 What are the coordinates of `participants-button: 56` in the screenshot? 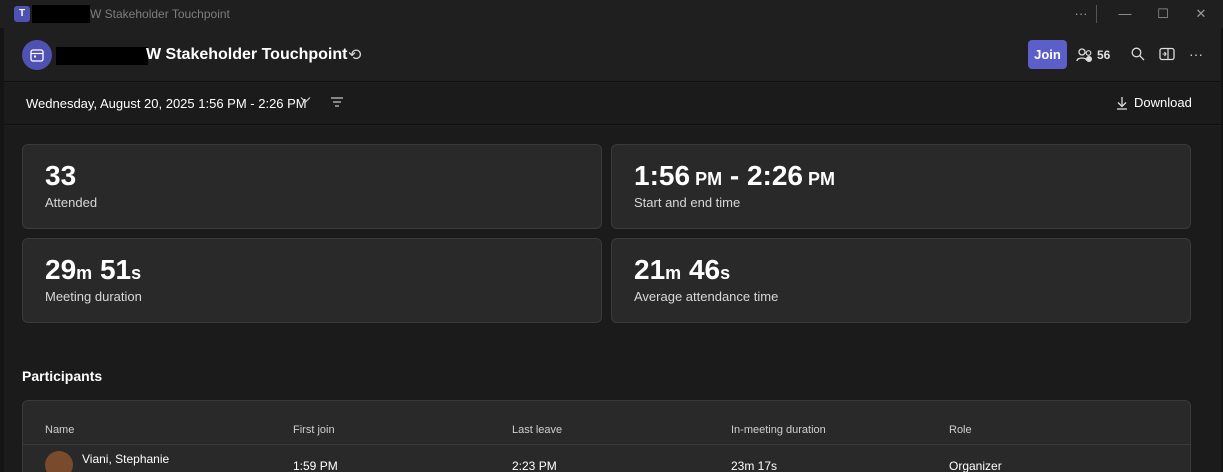 It's located at (1093, 55).